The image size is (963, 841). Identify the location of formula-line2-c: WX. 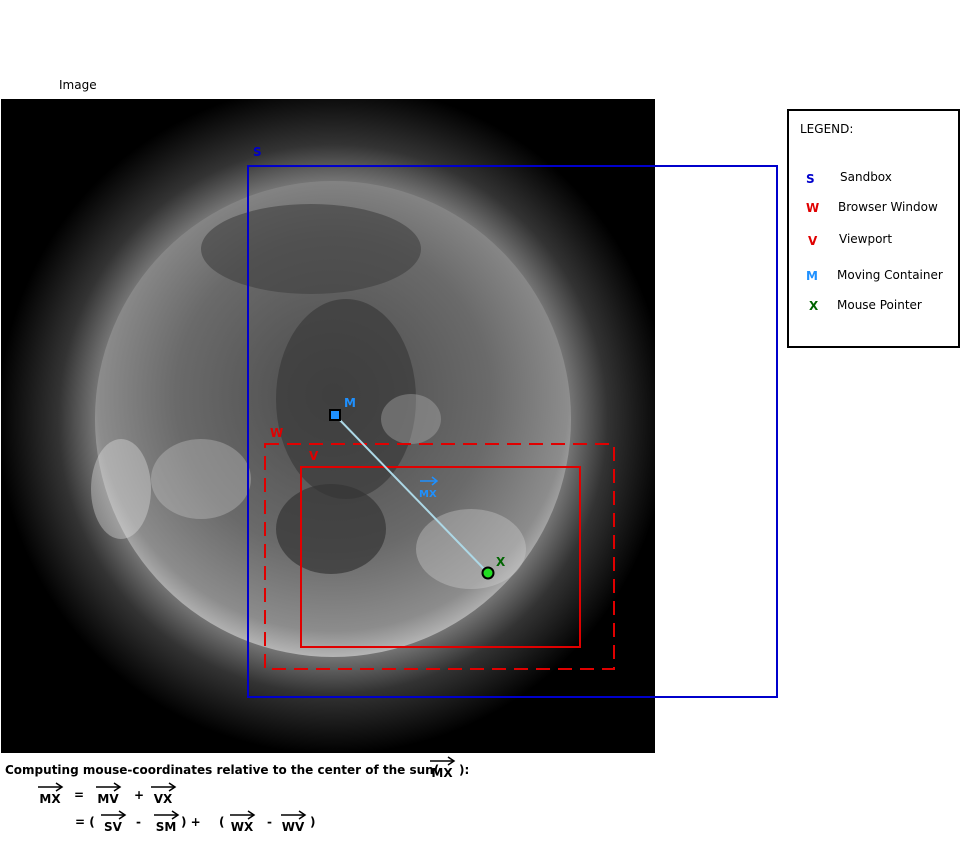
(242, 822).